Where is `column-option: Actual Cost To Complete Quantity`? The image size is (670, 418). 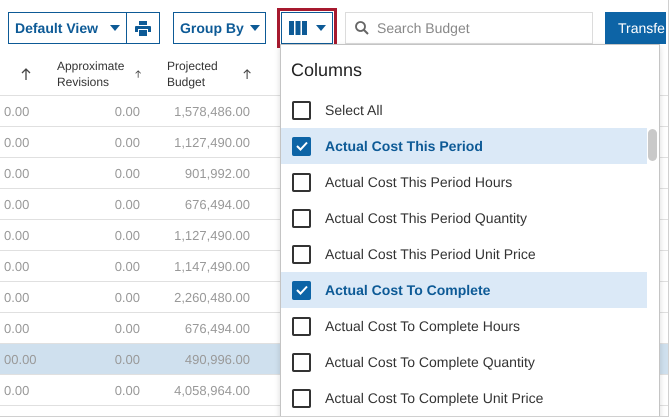
column-option: Actual Cost To Complete Quantity is located at coordinates (464, 362).